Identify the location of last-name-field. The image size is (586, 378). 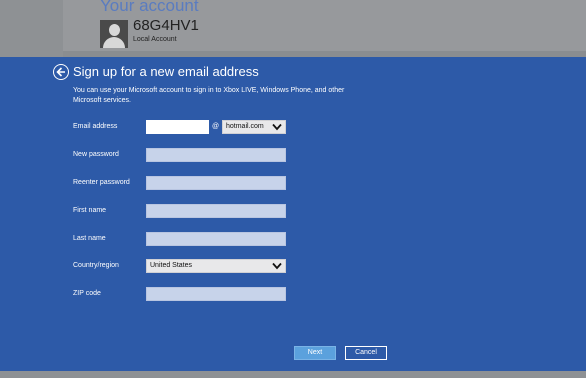
(216, 239).